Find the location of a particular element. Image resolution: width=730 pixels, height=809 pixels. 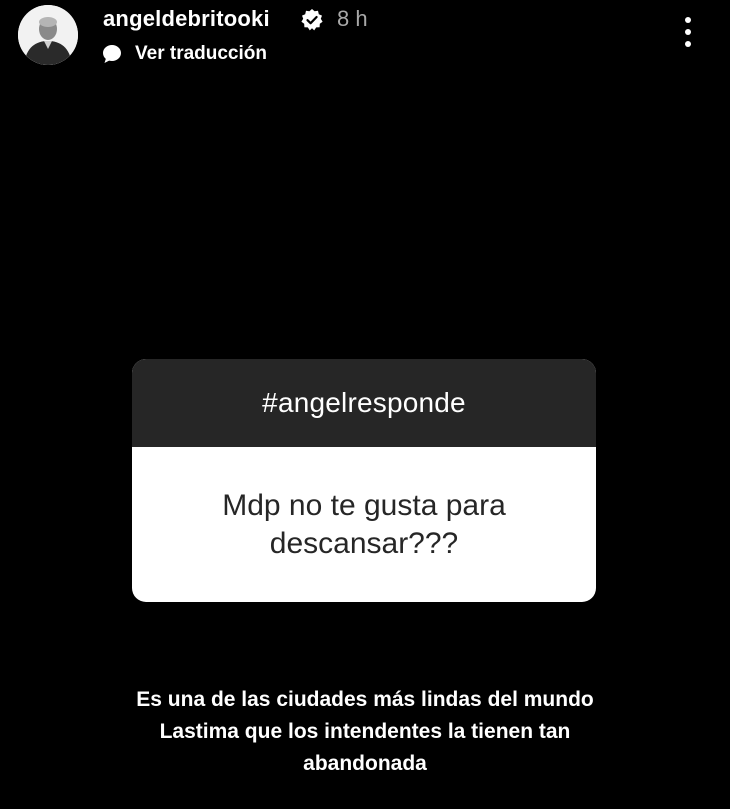

see-translation-button: Ver traducción is located at coordinates (184, 54).